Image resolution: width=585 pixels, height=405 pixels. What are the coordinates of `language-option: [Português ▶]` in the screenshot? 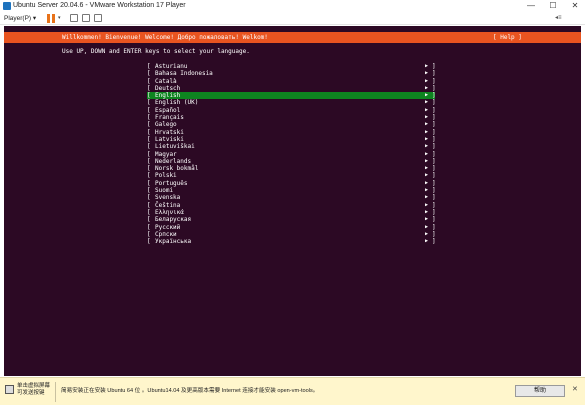 It's located at (291, 183).